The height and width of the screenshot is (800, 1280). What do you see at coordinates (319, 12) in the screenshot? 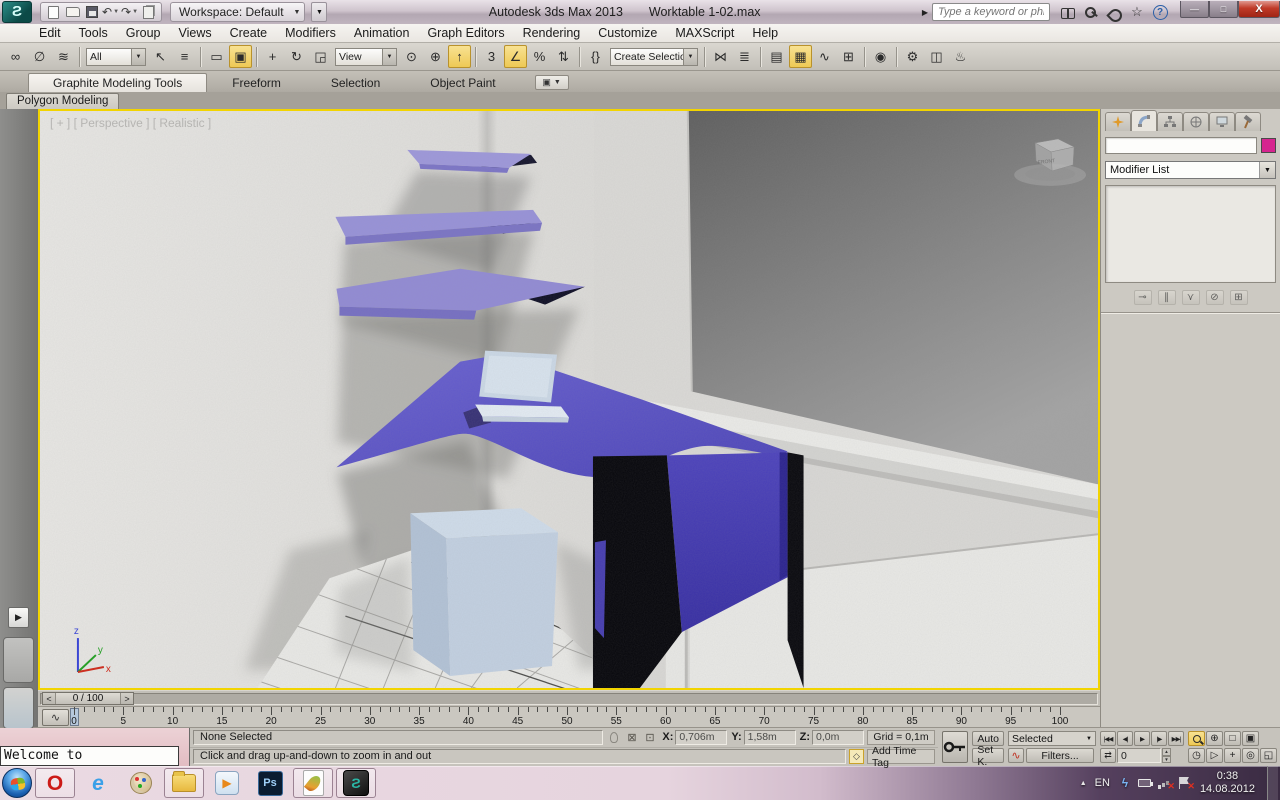
I see `workspace-flyout-button: ▼` at bounding box center [319, 12].